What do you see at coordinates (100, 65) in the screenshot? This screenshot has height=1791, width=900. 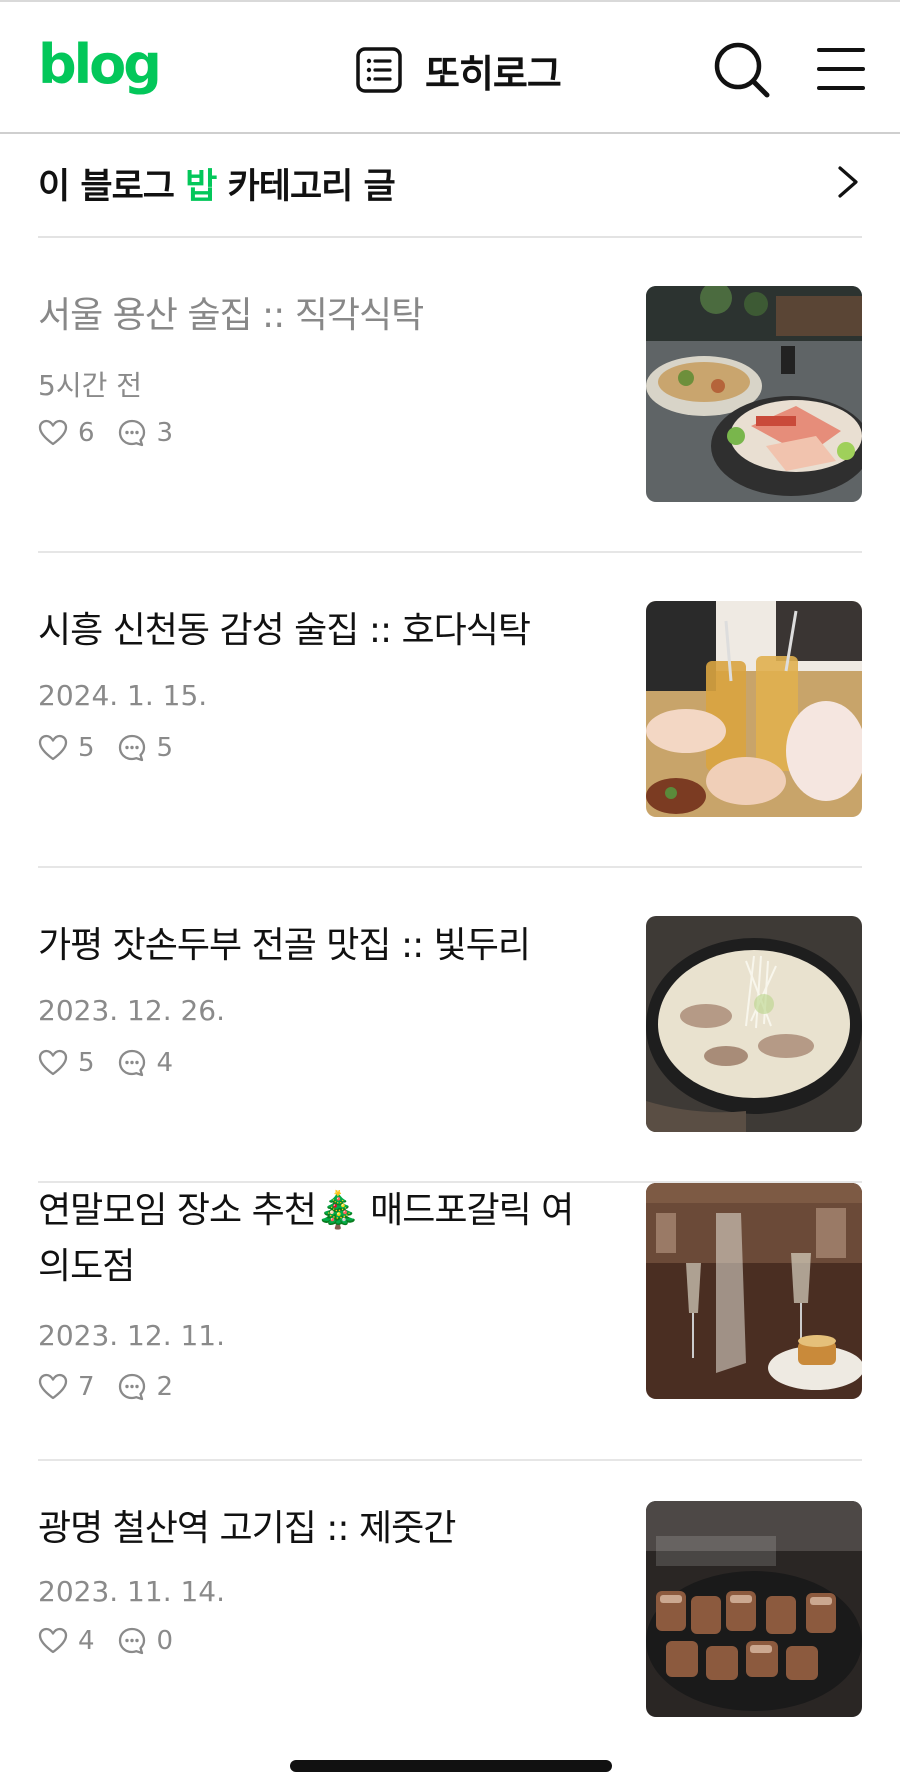 I see `blog-logo: blog` at bounding box center [100, 65].